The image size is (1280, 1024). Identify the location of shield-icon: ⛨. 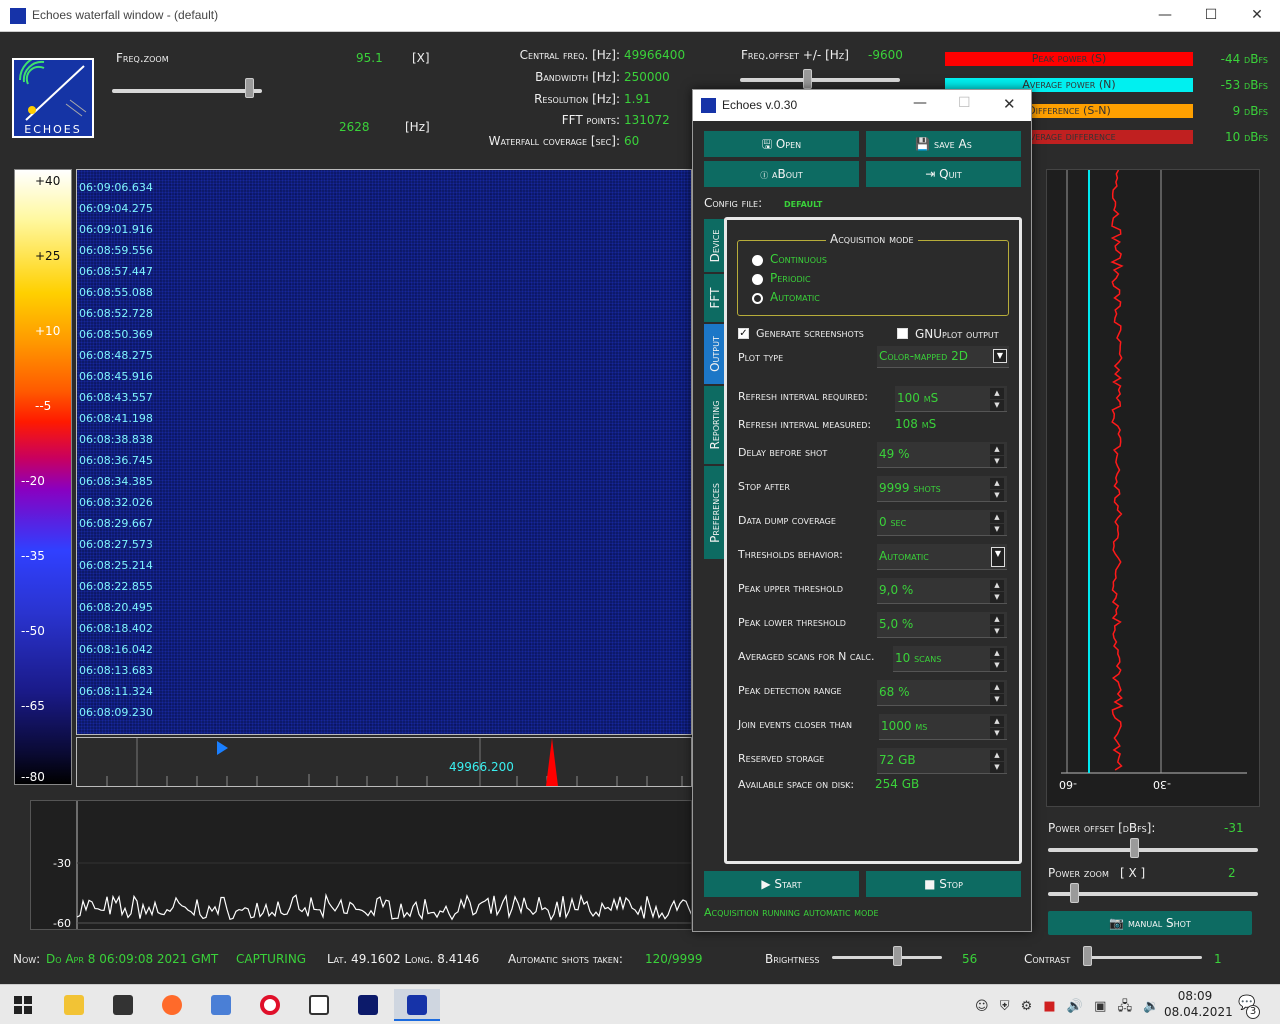
(1005, 1006).